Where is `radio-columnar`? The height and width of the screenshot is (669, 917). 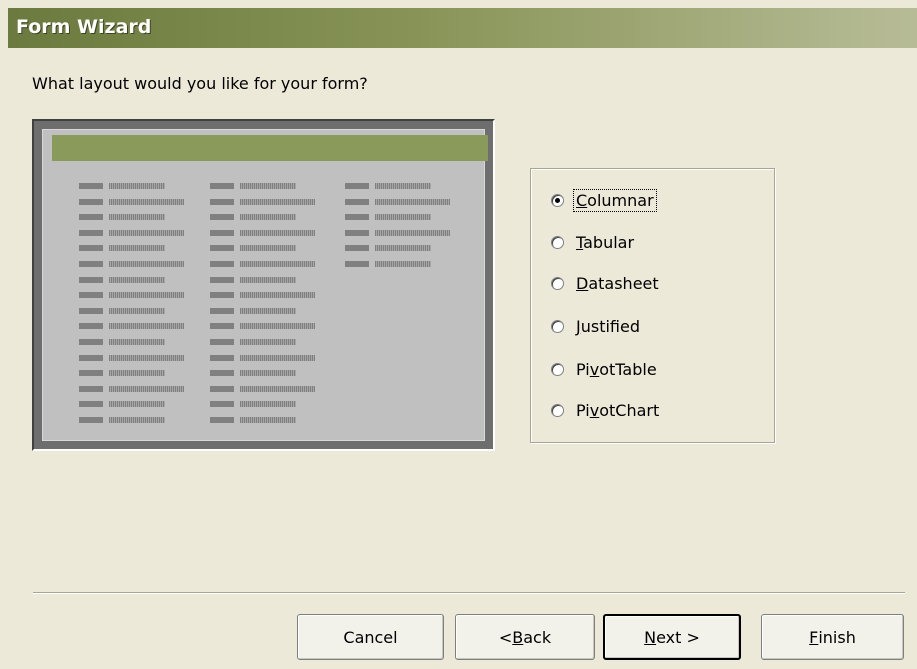
radio-columnar is located at coordinates (557, 200).